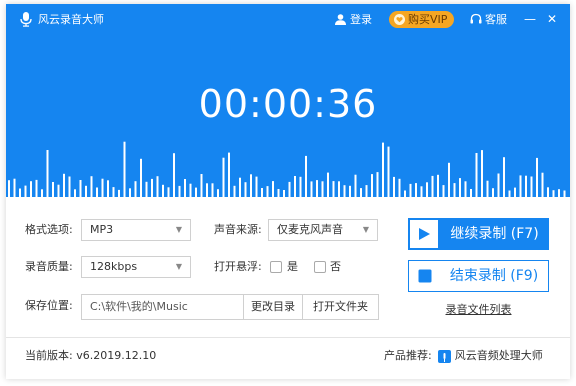  I want to click on product-recommendation: 产品推荐: 风云音频处理大师, so click(463, 356).